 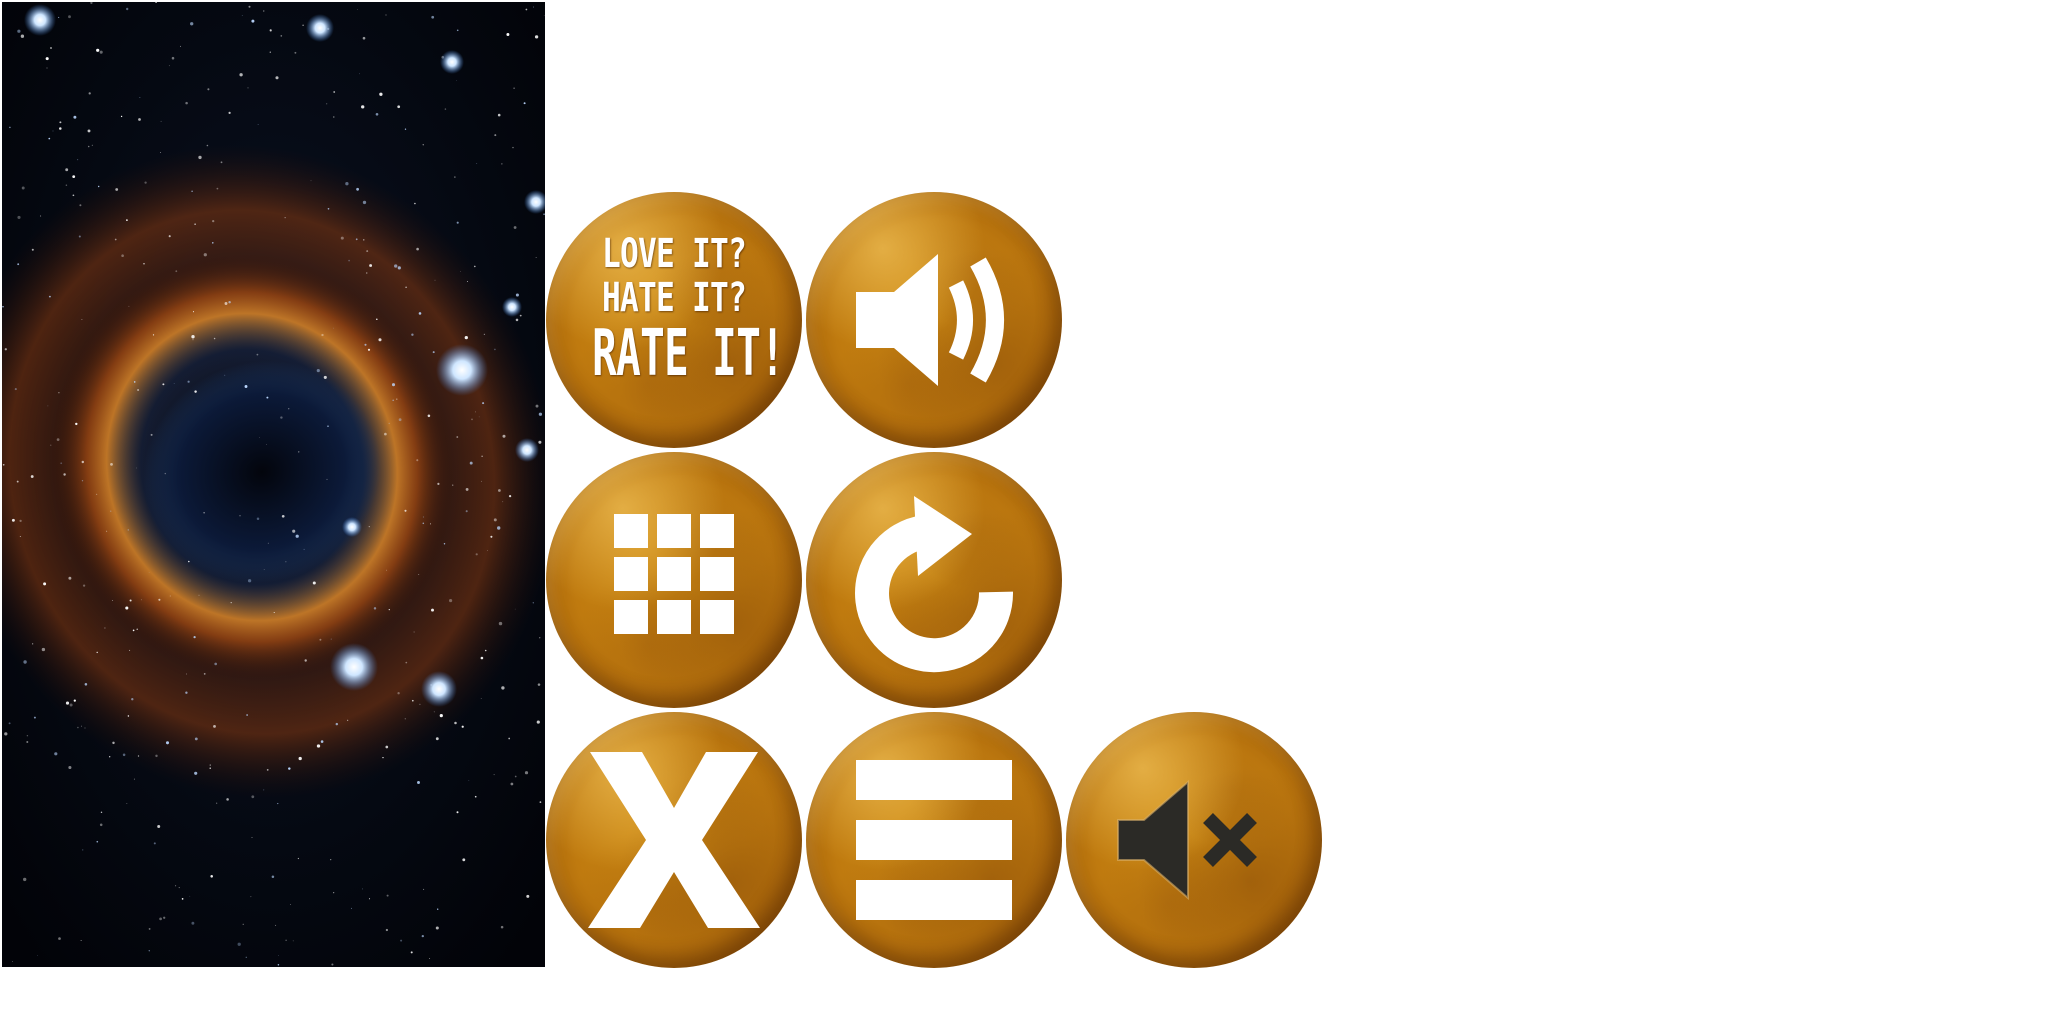 I want to click on speaker-on-icon, so click(x=930, y=320).